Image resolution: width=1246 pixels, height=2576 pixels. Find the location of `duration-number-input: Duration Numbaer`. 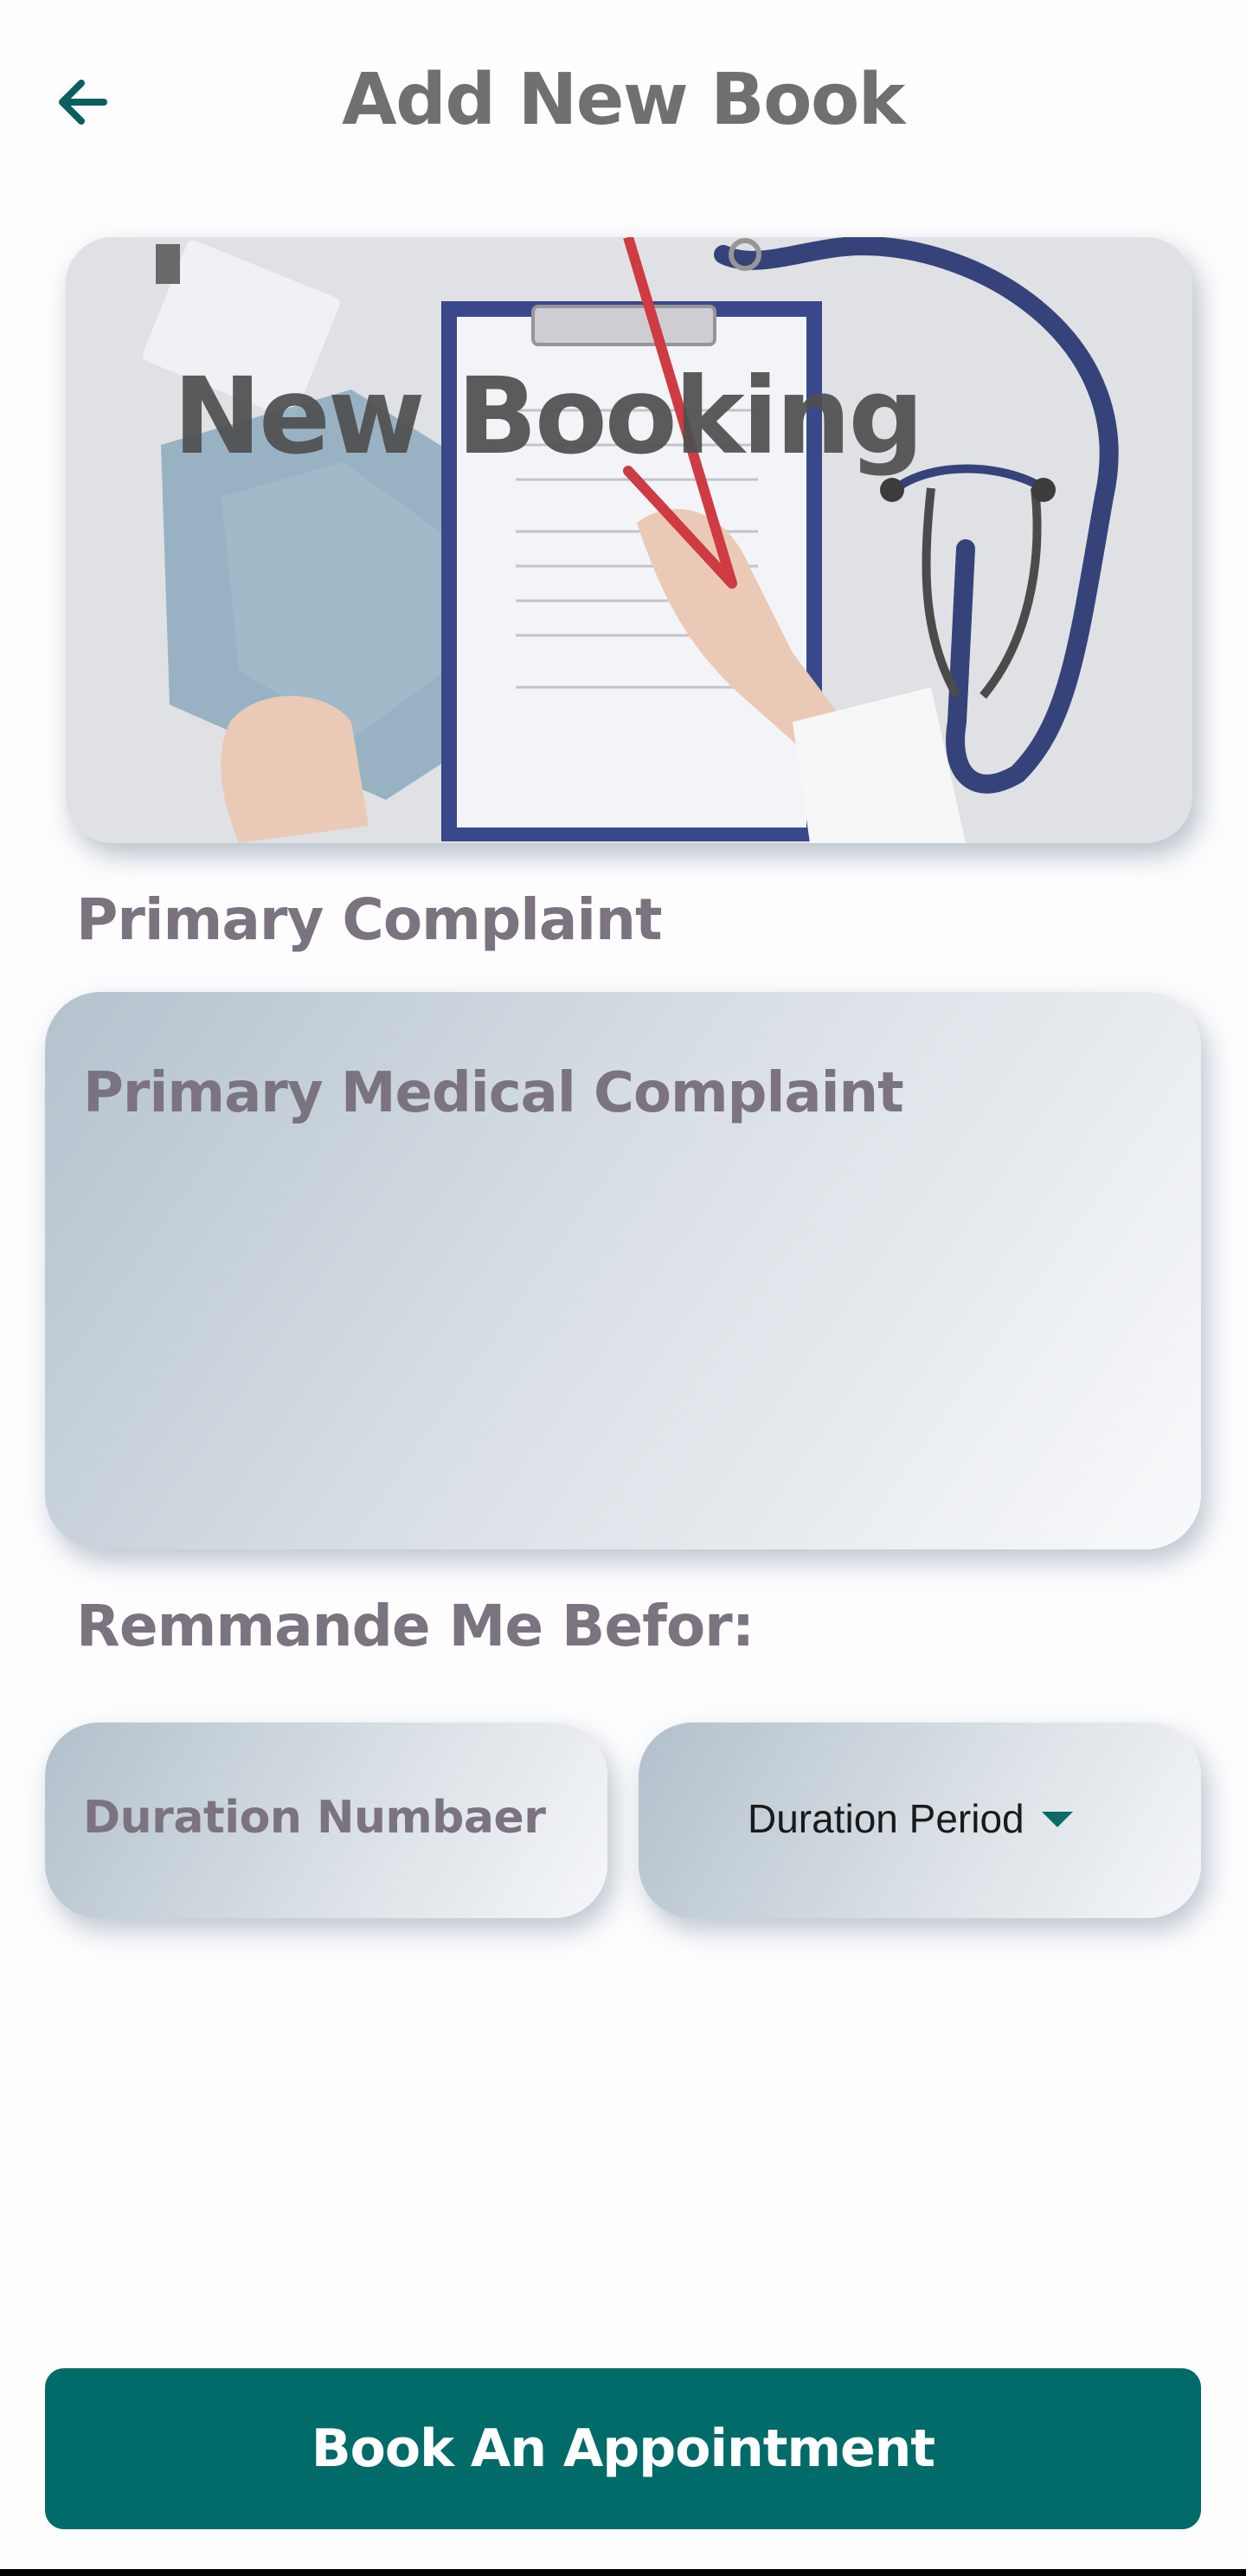

duration-number-input: Duration Numbaer is located at coordinates (326, 1821).